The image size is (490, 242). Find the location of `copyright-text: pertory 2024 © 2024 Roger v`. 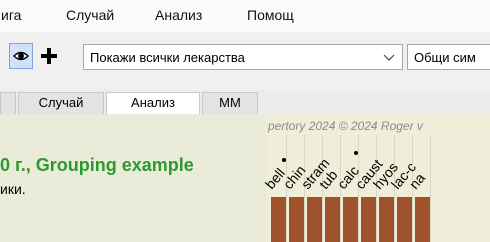

copyright-text: pertory 2024 © 2024 Roger v is located at coordinates (345, 126).